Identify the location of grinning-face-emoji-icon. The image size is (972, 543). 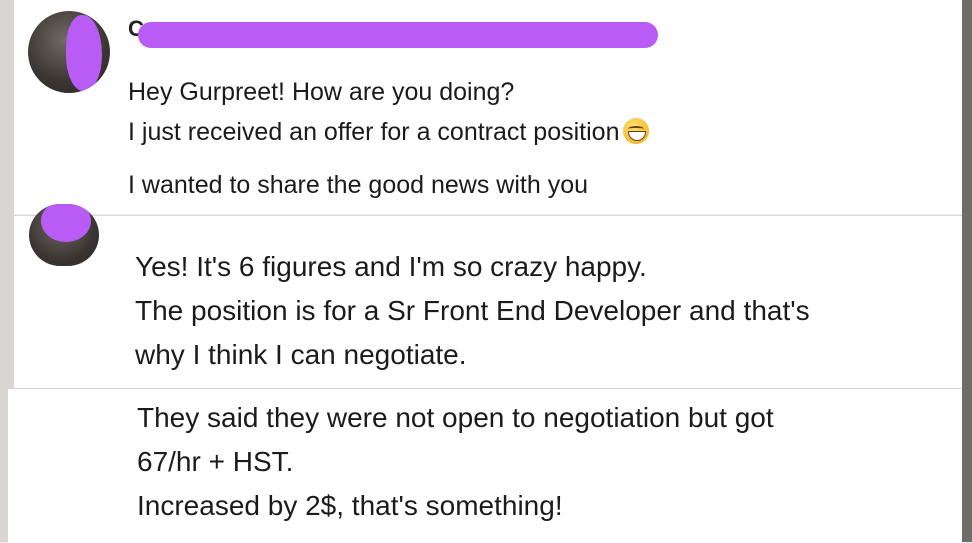
(636, 131).